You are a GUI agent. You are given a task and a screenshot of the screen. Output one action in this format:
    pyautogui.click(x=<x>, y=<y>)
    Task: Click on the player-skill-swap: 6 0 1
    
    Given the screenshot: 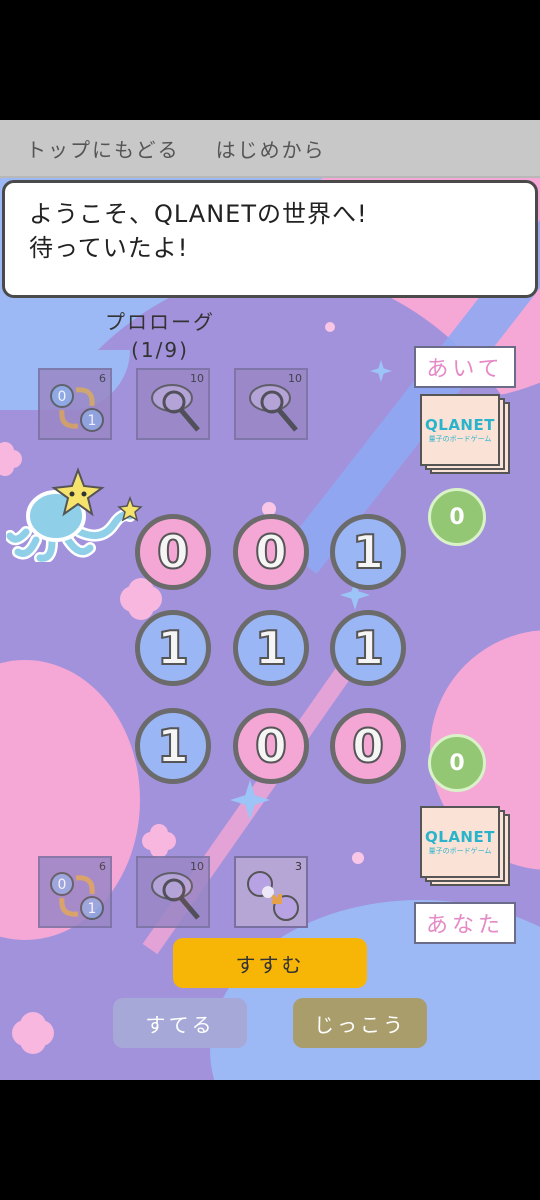 What is the action you would take?
    pyautogui.click(x=75, y=892)
    